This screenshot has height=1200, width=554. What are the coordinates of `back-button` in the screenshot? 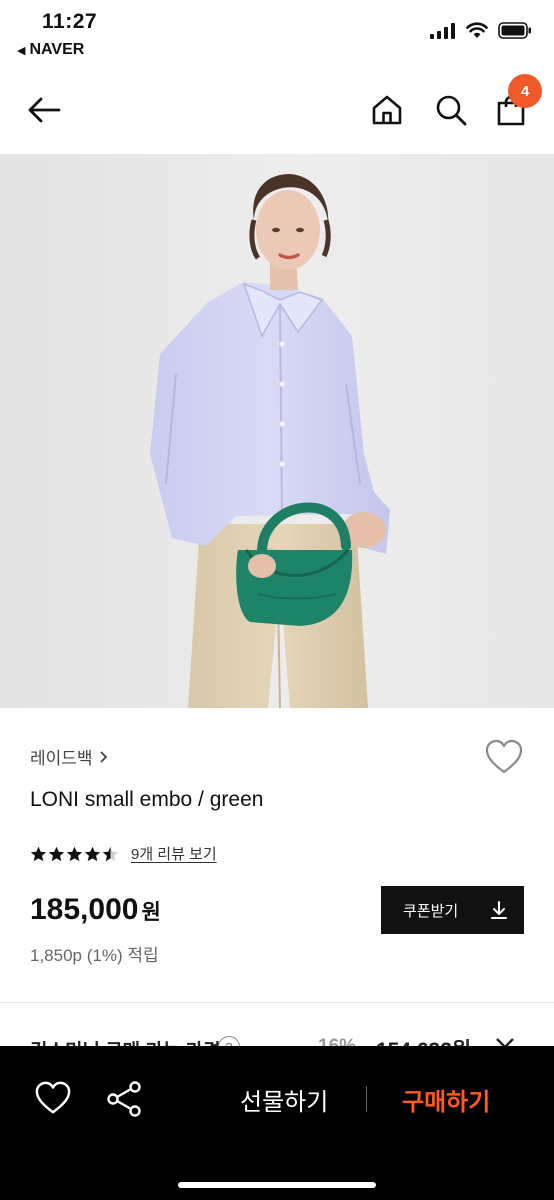 It's located at (44, 110).